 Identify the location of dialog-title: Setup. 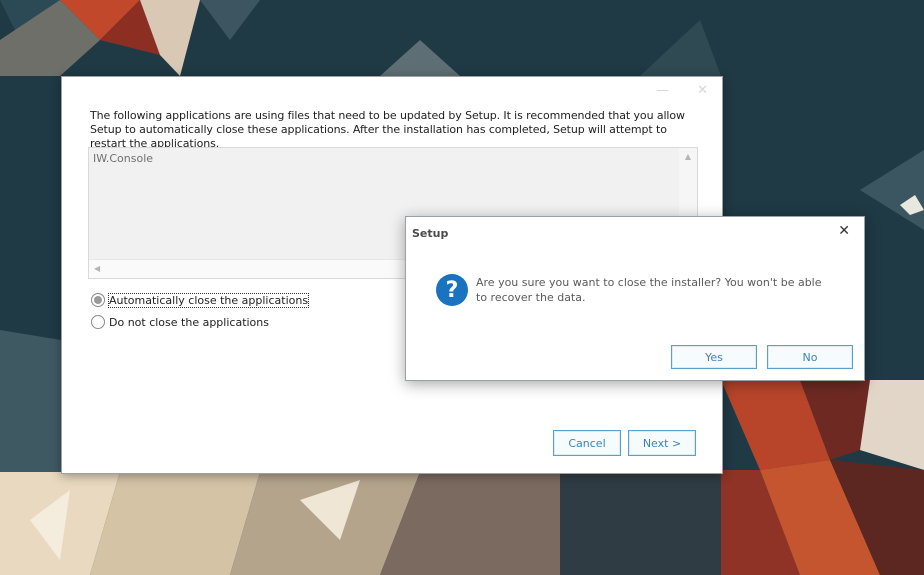
(430, 233).